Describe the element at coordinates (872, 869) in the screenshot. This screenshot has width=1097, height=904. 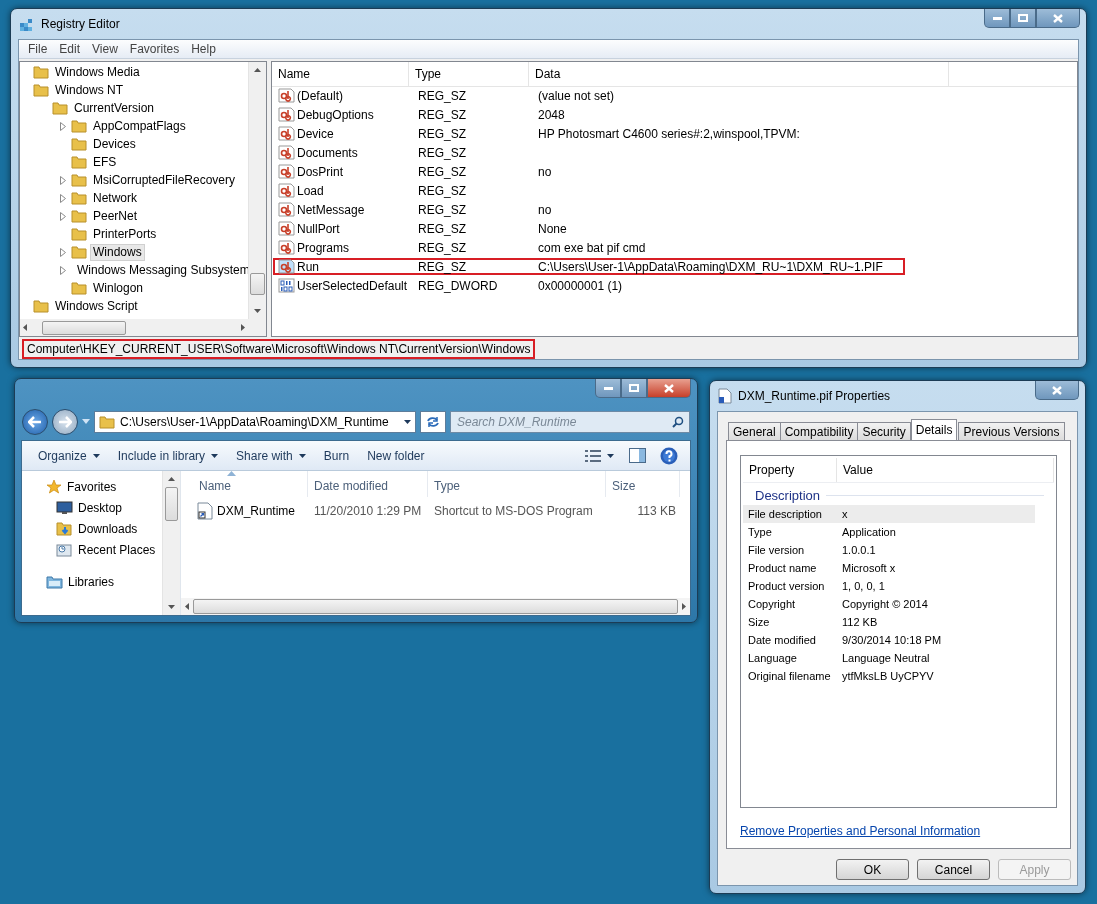
I see `dialog-button: OK` at that location.